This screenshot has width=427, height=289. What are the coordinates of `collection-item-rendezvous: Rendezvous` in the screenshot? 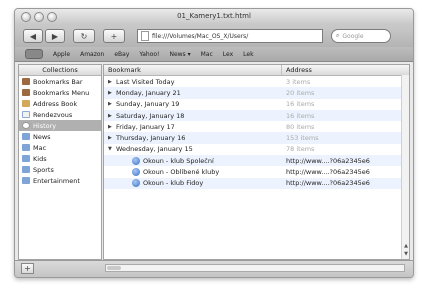 It's located at (60, 114).